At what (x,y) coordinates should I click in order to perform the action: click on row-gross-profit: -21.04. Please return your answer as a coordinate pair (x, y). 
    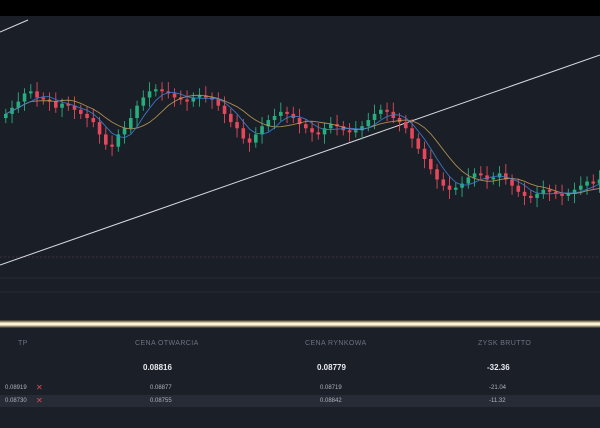
    Looking at the image, I should click on (498, 388).